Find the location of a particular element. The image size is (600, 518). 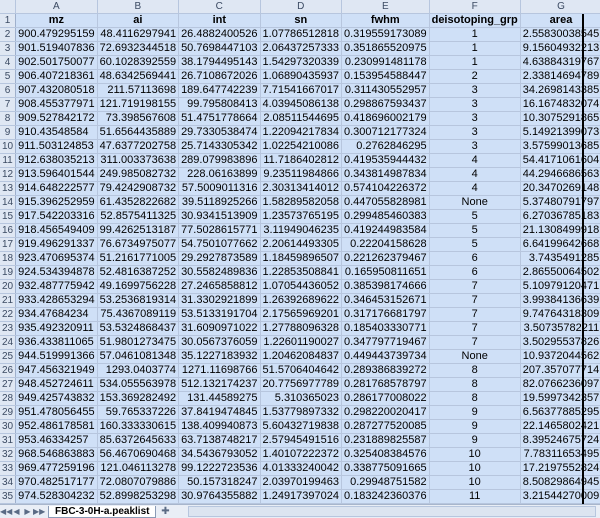

row-header: 32 is located at coordinates (8, 454).